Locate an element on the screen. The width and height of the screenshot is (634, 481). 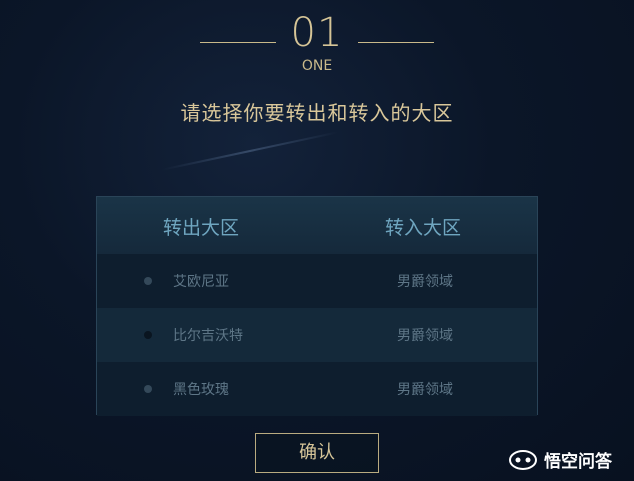
table-row: 黑色玫瑰 男爵领域 is located at coordinates (317, 389).